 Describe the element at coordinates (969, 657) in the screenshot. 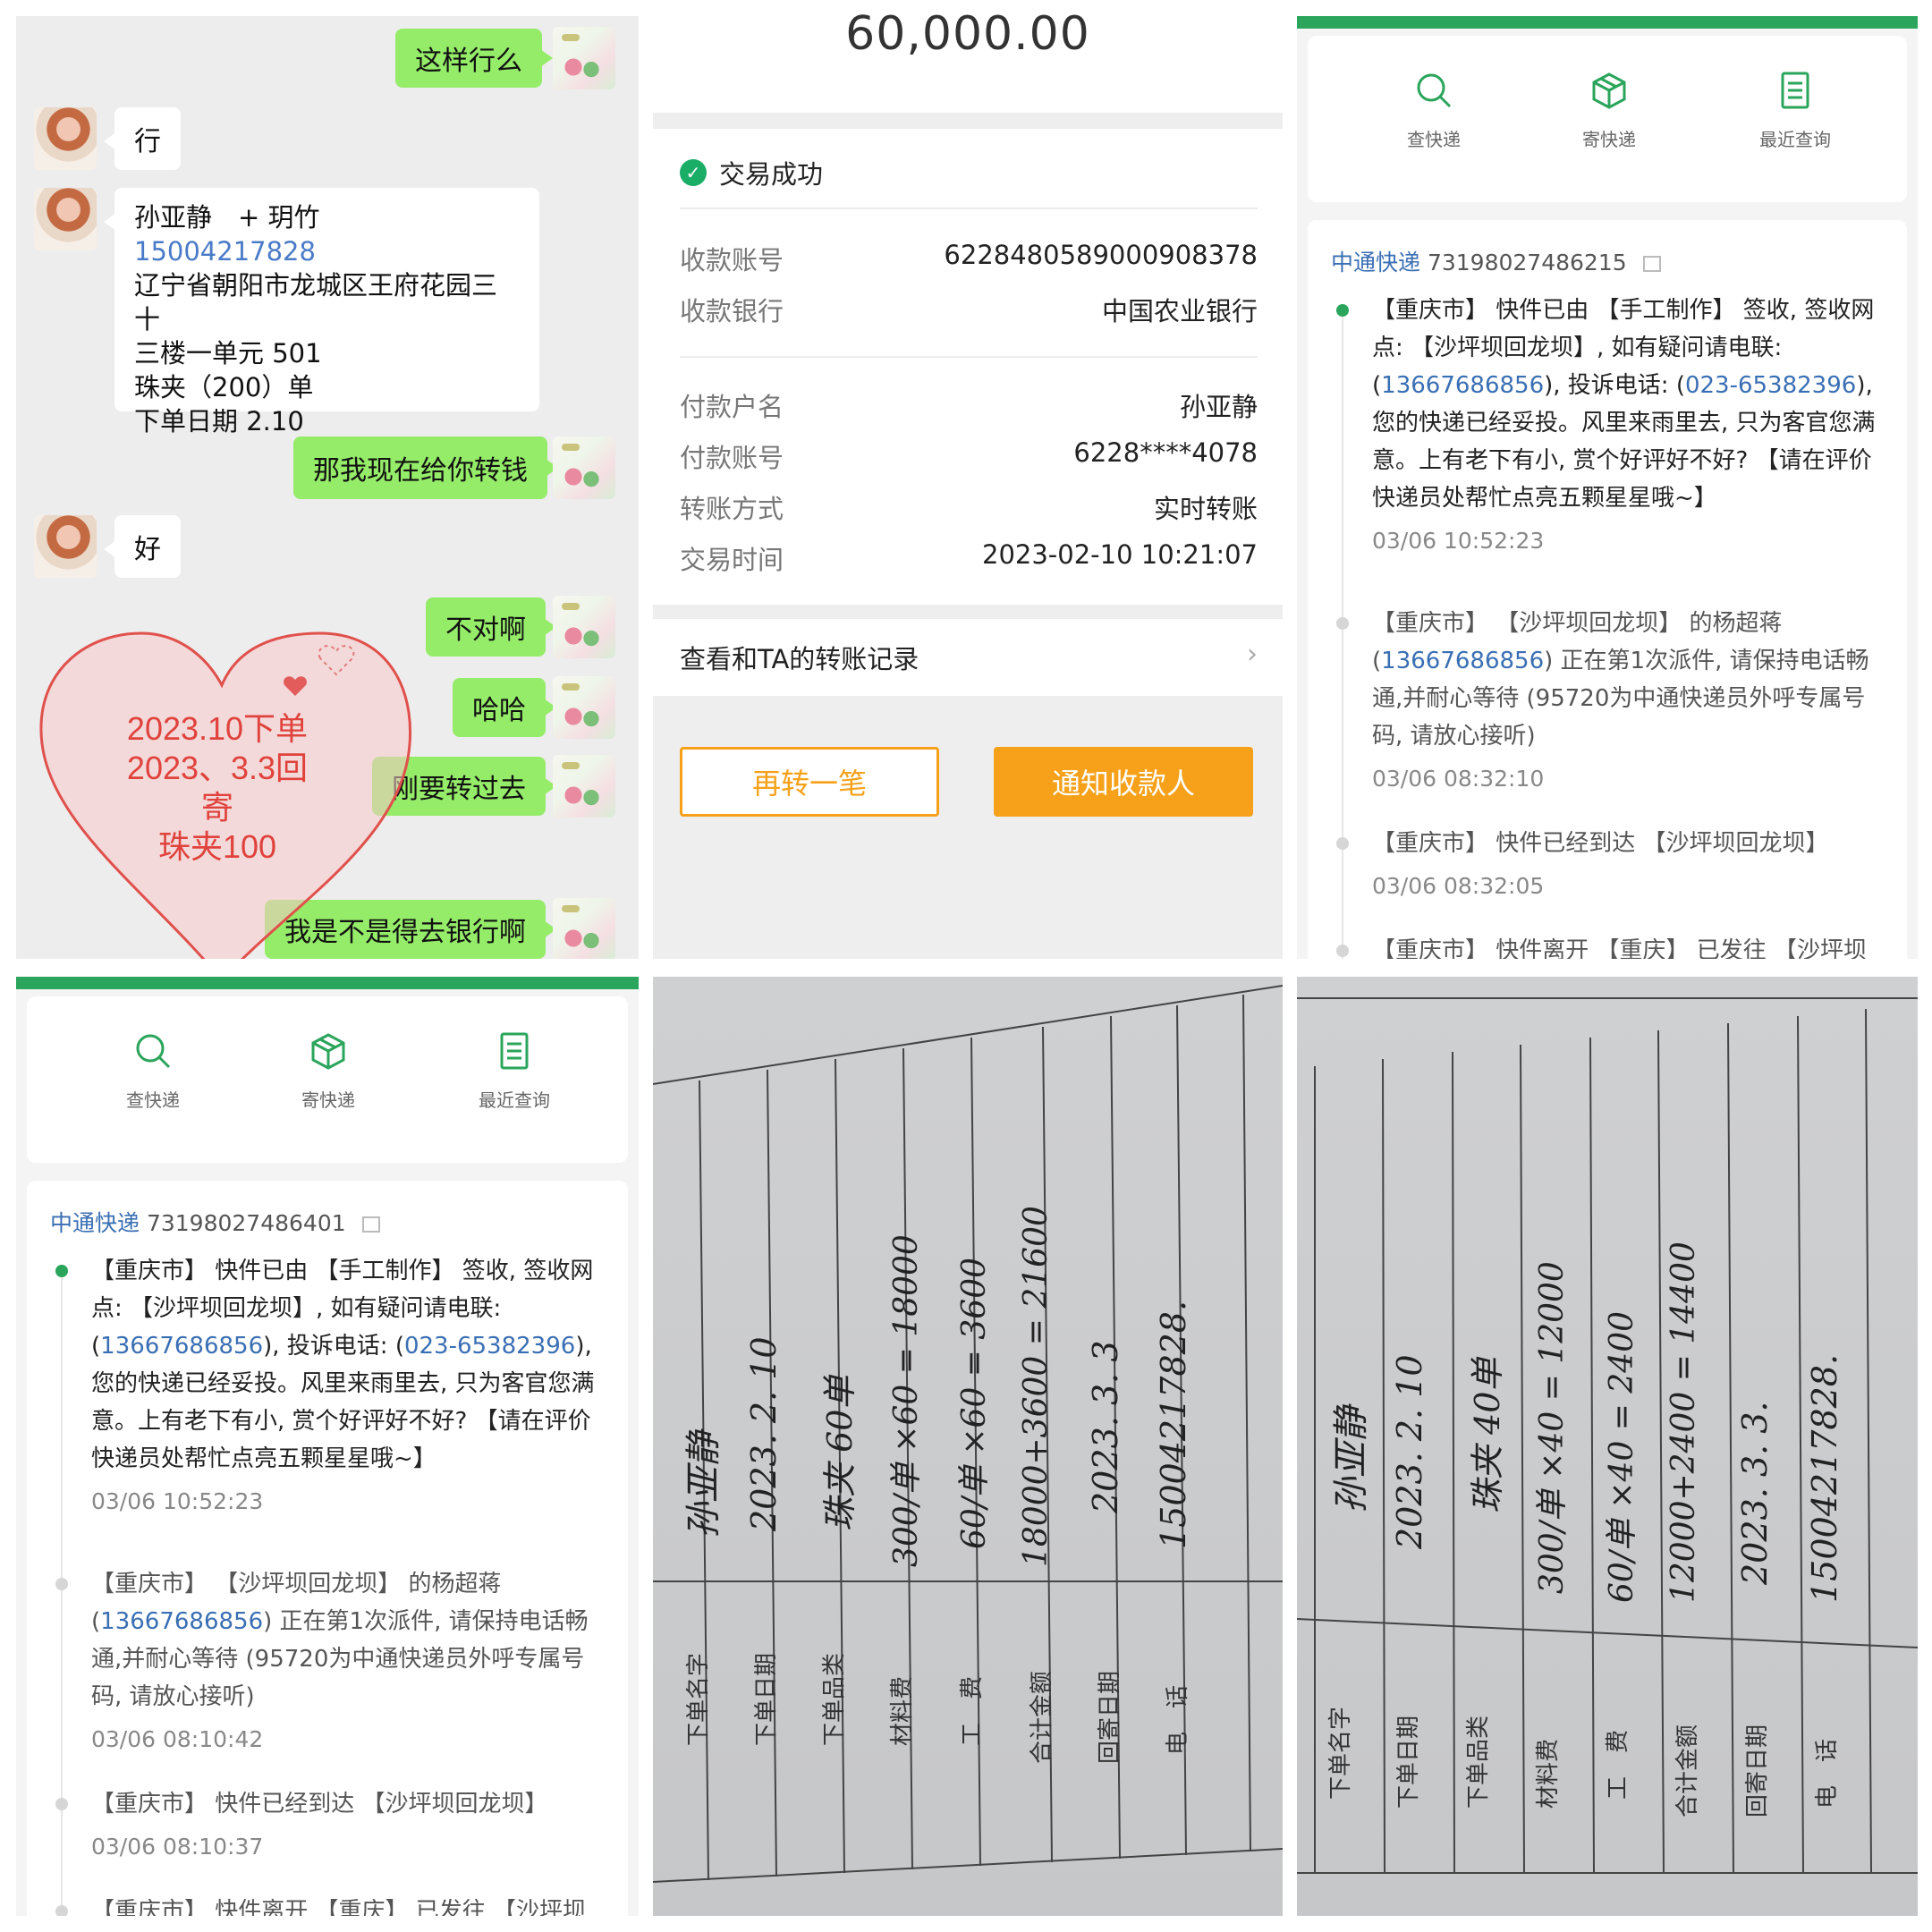

I see `transfer-records-link: 查看和TA的转账记录 ›` at that location.